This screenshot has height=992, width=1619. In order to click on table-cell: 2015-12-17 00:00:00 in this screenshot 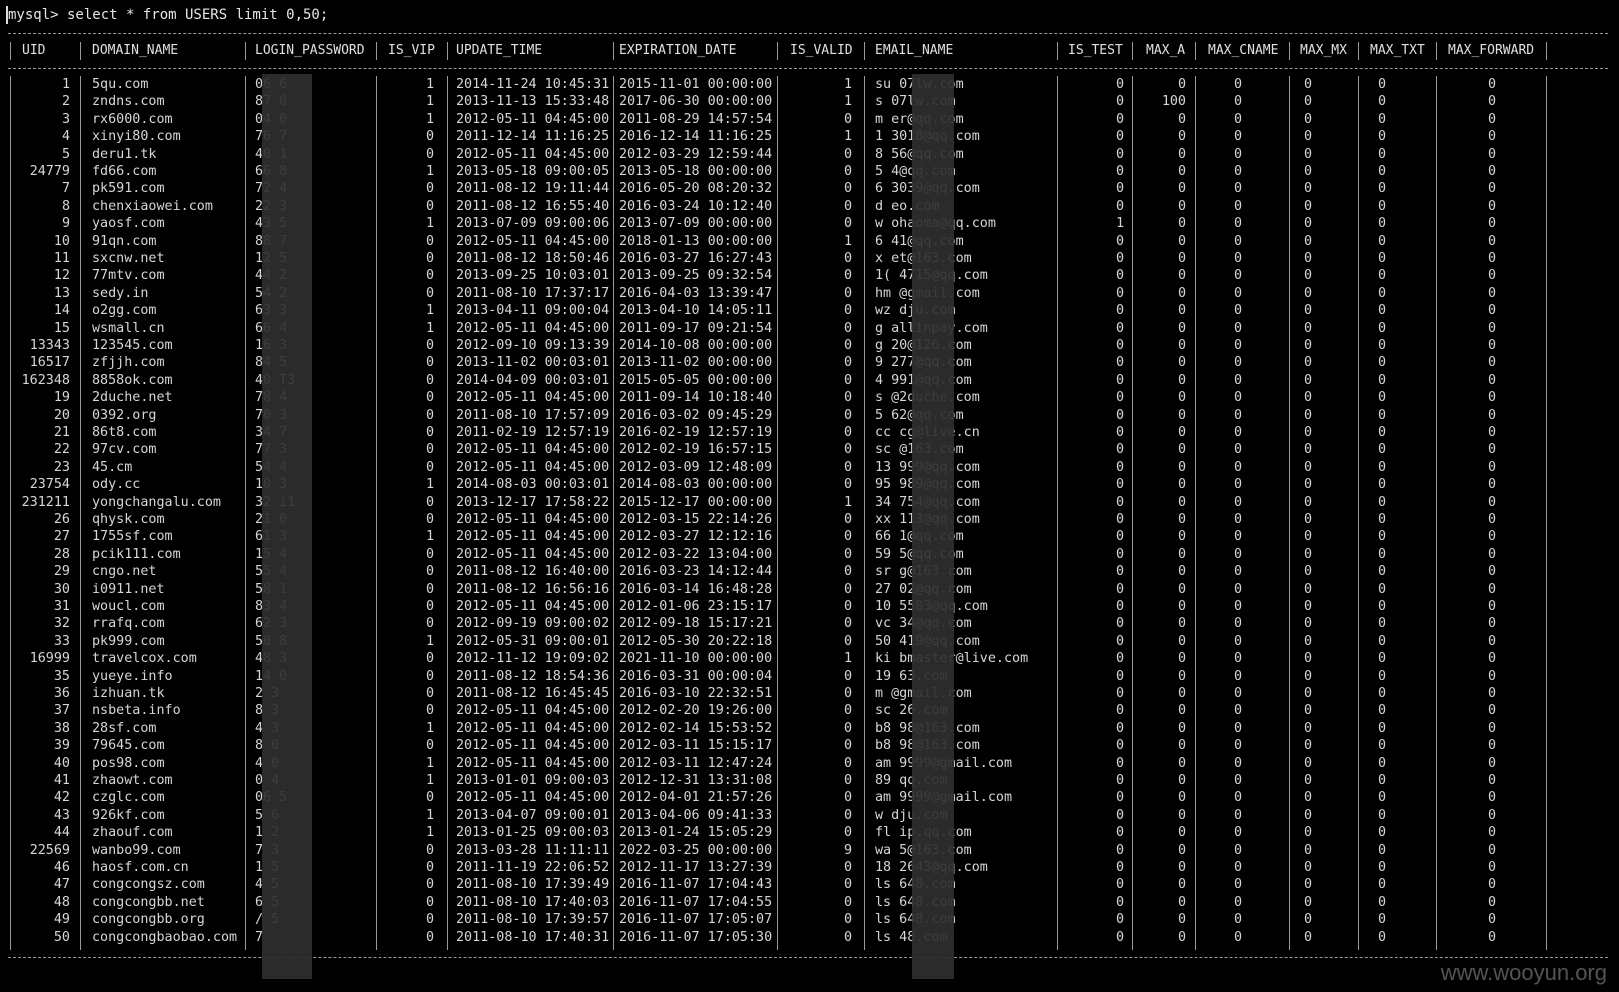, I will do `click(696, 502)`.